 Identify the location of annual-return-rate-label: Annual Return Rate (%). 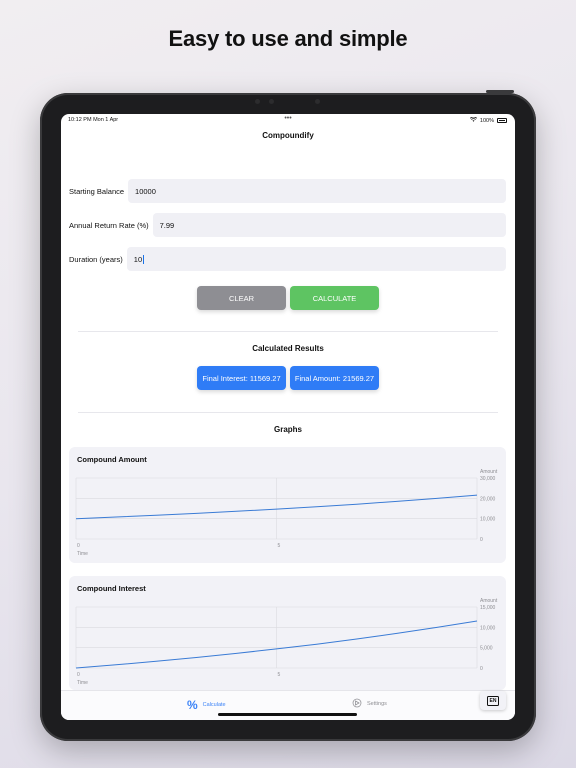
(109, 225).